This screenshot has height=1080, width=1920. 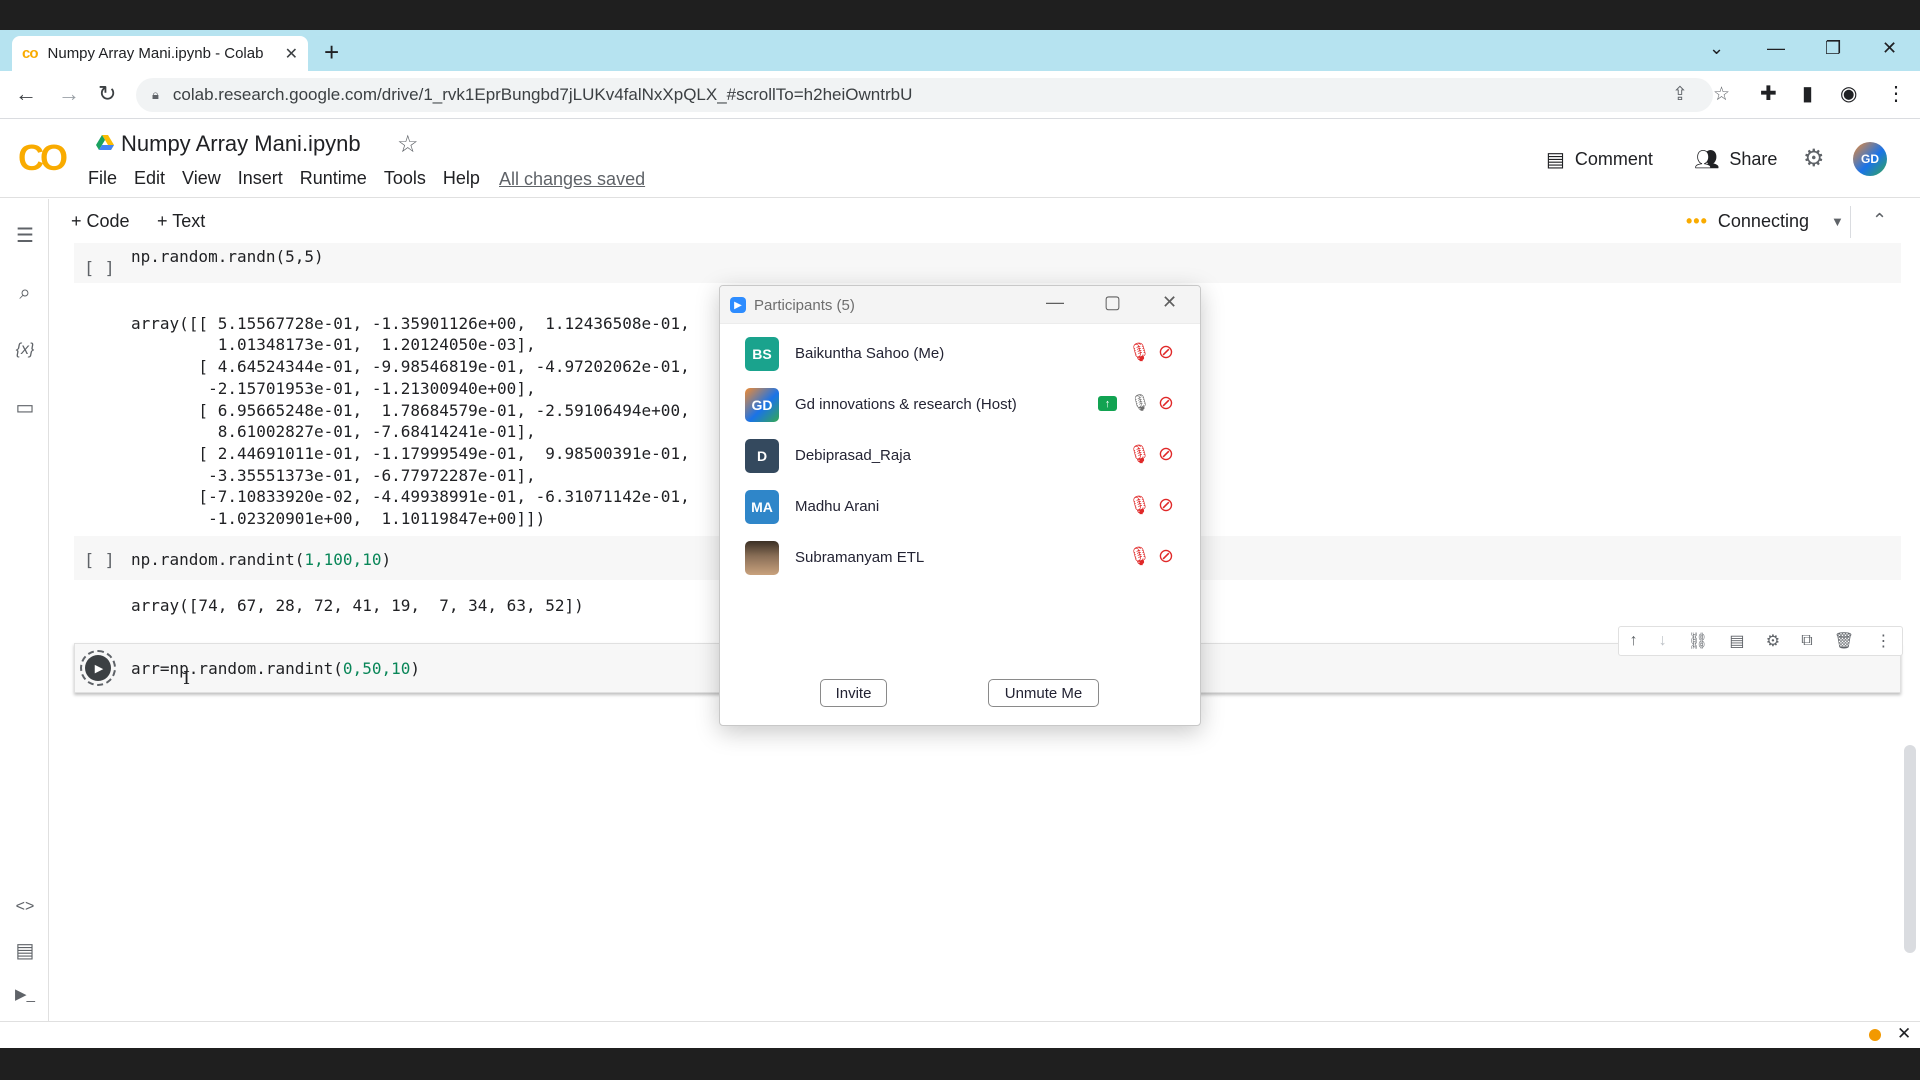 What do you see at coordinates (1806, 641) in the screenshot?
I see `mirror-cell-icon: ⧉` at bounding box center [1806, 641].